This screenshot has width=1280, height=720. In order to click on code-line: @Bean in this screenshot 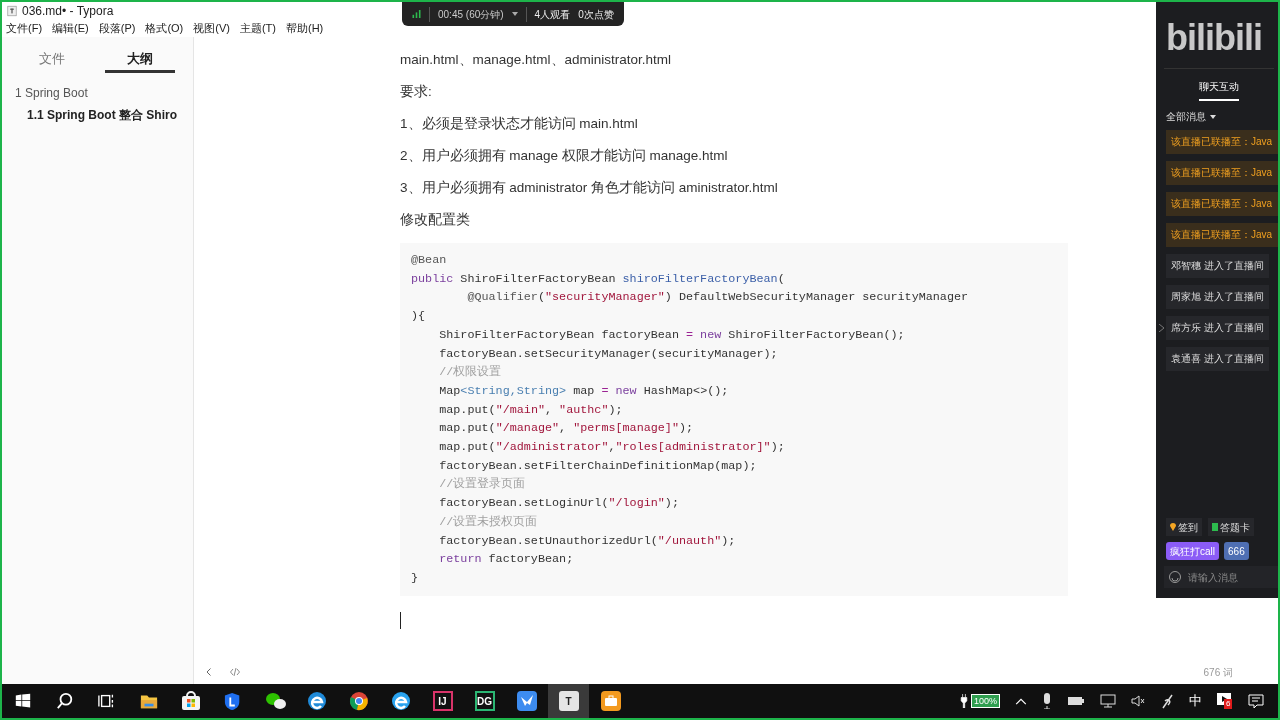, I will do `click(429, 260)`.